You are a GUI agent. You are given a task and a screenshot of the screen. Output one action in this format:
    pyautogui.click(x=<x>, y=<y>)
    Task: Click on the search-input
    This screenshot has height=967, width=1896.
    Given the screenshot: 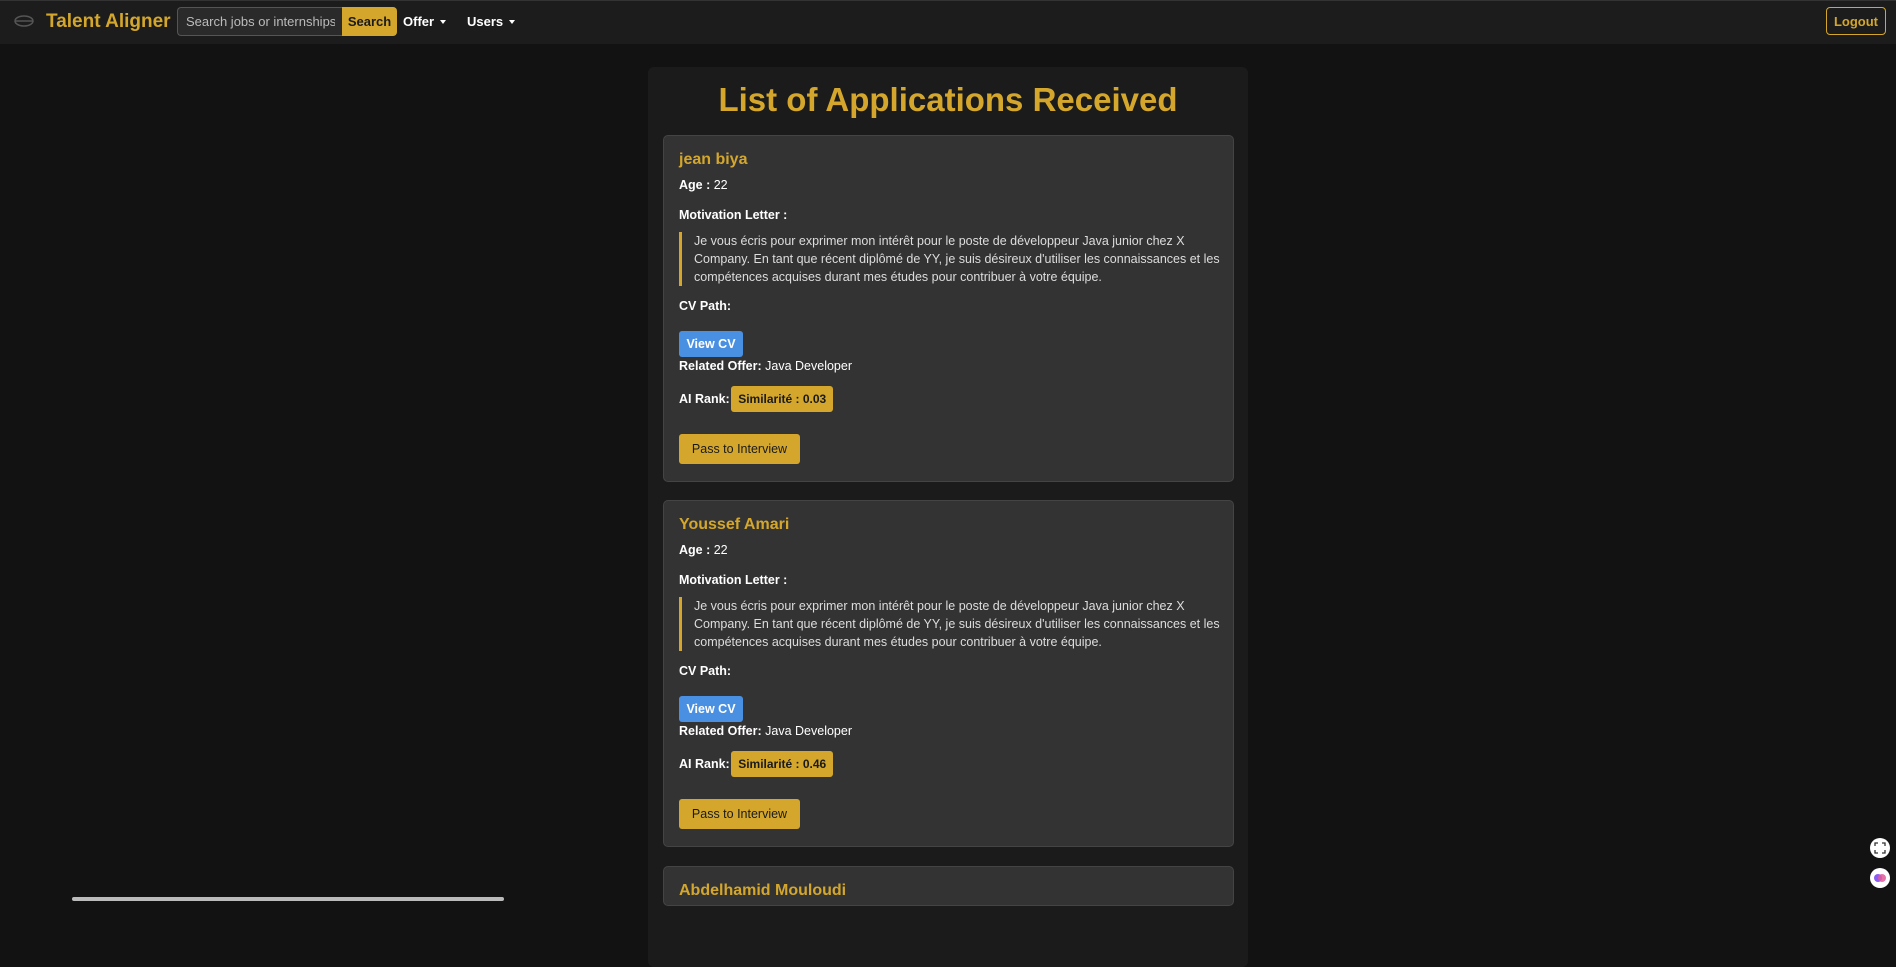 What is the action you would take?
    pyautogui.click(x=260, y=21)
    